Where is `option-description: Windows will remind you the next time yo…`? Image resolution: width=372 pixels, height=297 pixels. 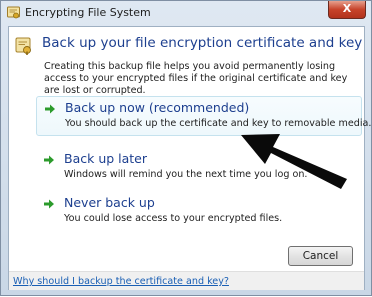
option-description: Windows will remind you the next time yo… is located at coordinates (186, 174).